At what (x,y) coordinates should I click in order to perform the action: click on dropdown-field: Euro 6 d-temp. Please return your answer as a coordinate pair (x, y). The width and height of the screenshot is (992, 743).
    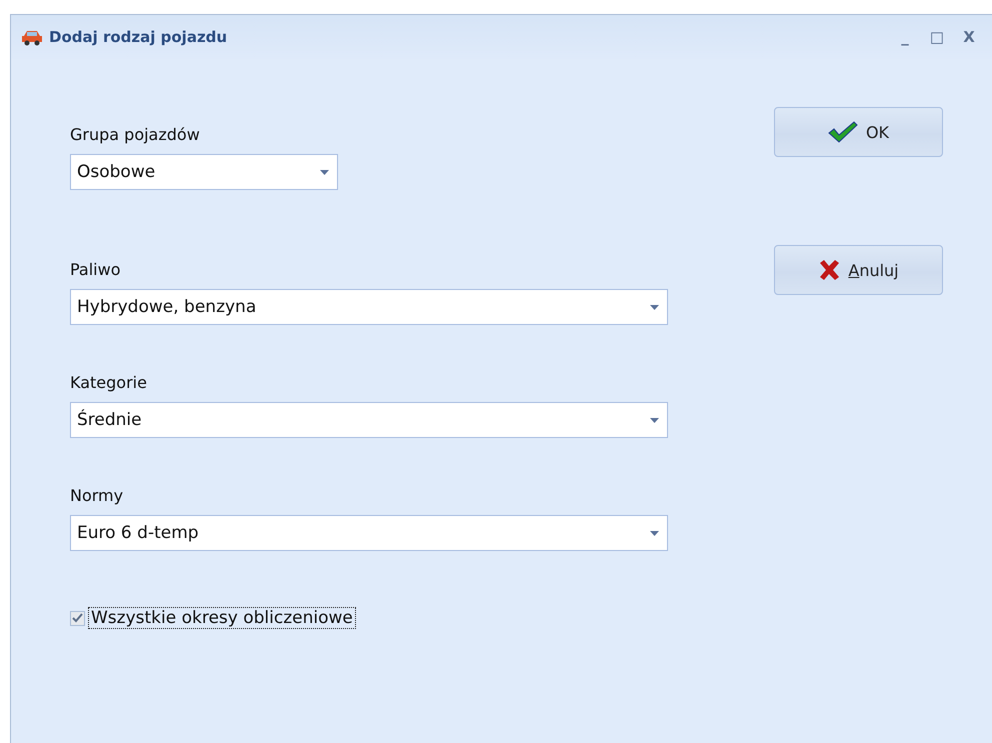
    Looking at the image, I should click on (369, 533).